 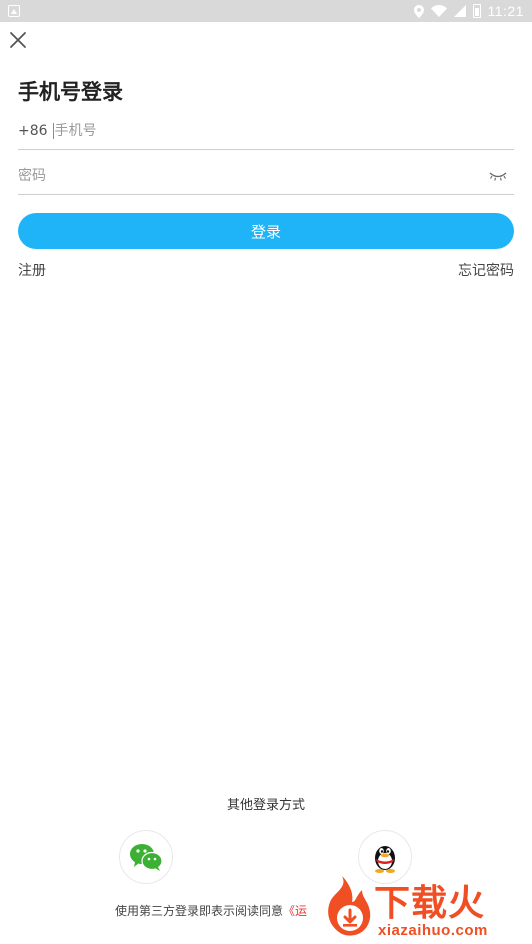 I want to click on close-icon, so click(x=18, y=40).